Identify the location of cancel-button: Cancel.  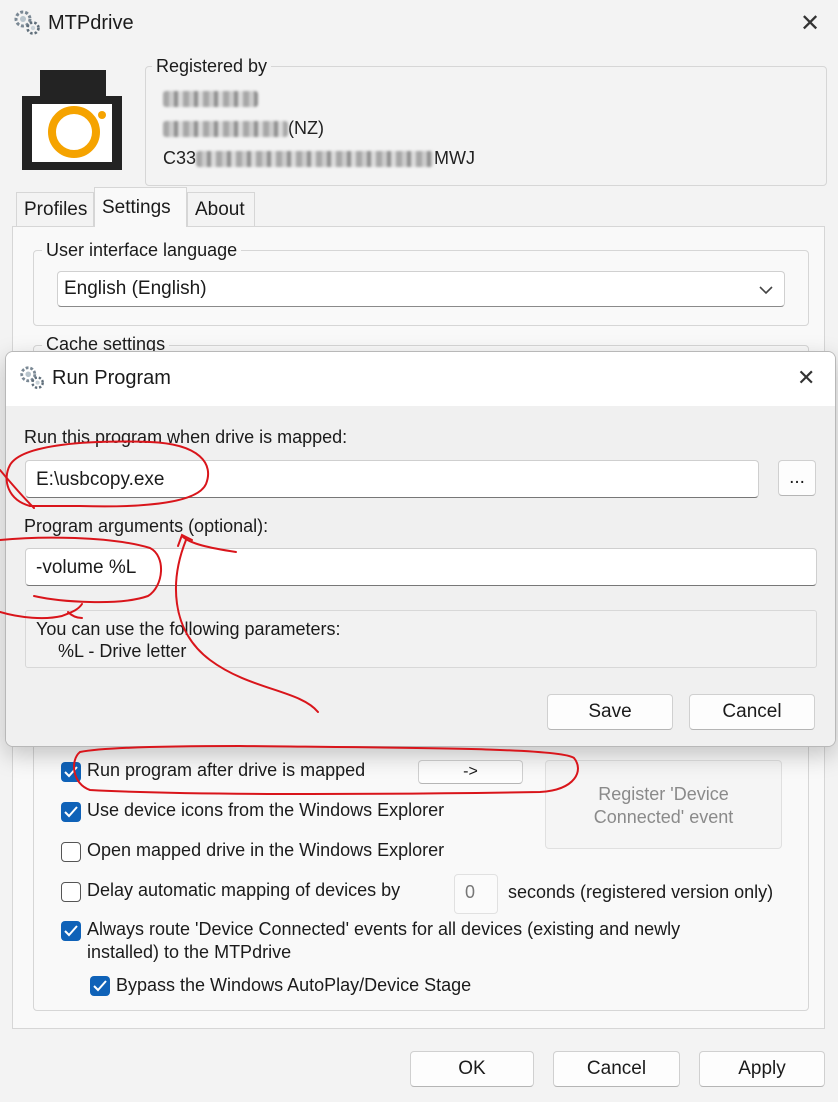
(616, 1069).